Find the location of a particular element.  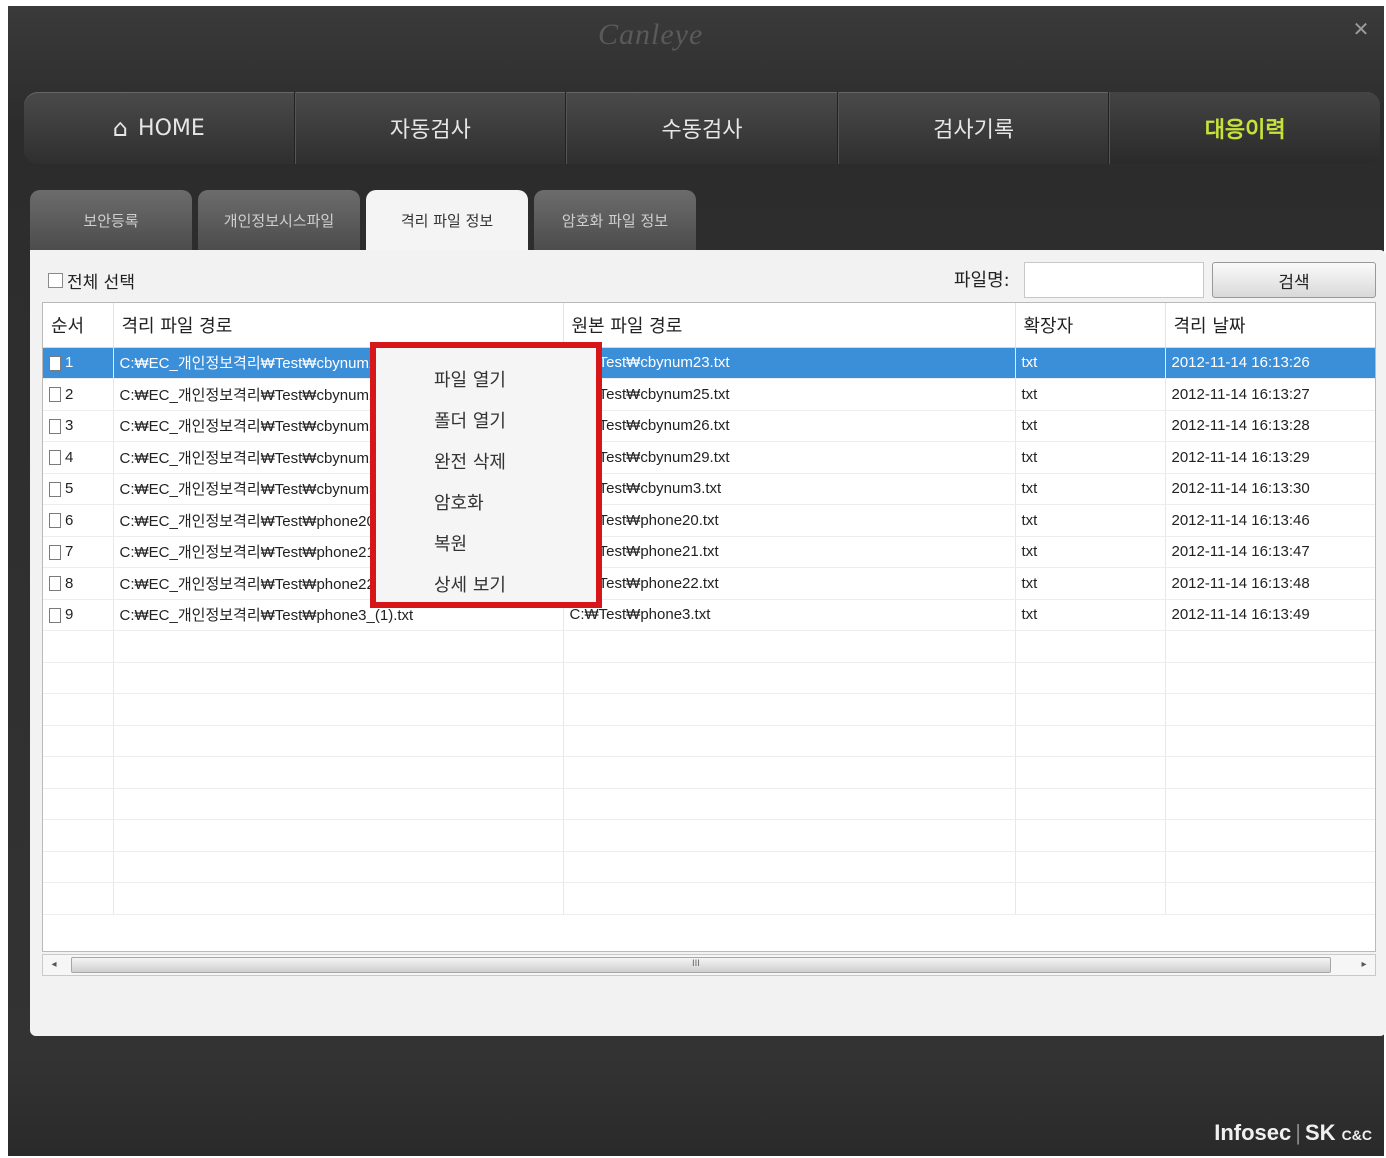

brand-partner: SK is located at coordinates (1320, 1132).